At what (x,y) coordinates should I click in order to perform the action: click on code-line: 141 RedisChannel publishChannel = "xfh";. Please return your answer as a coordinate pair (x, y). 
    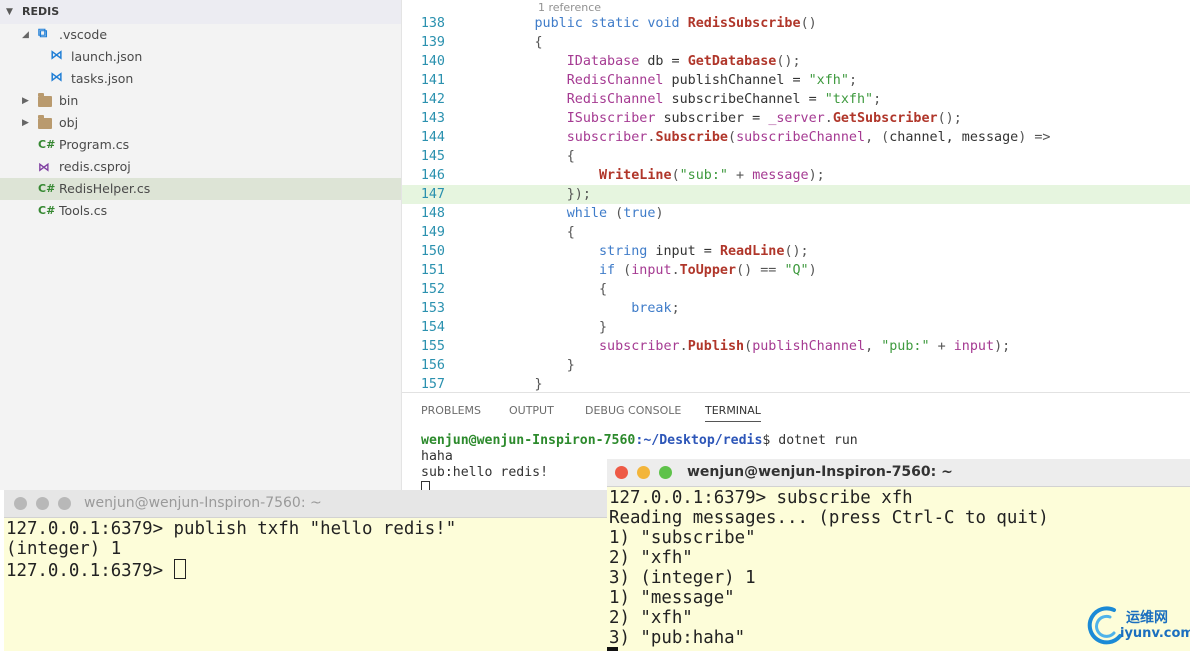
    Looking at the image, I should click on (796, 80).